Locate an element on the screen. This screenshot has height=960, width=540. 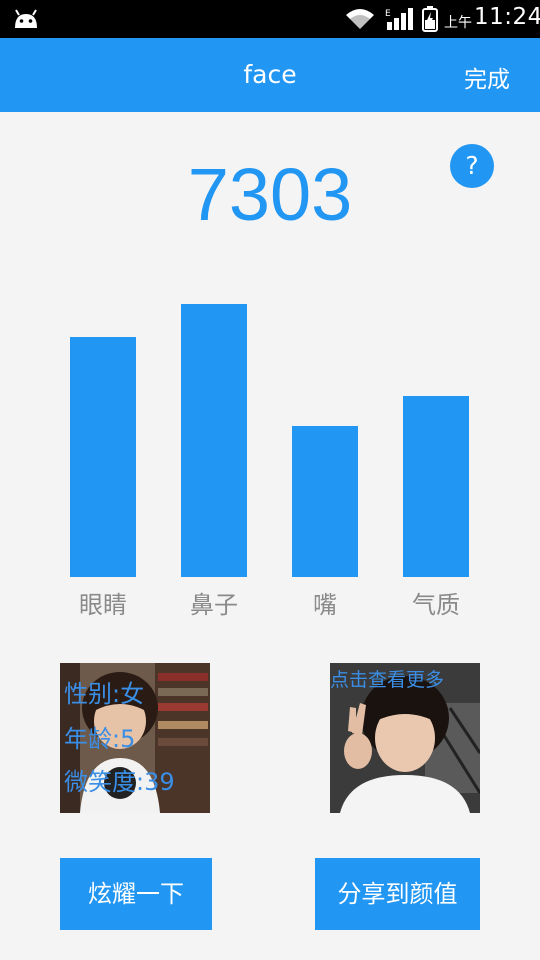
face-score: 7303 is located at coordinates (270, 194).